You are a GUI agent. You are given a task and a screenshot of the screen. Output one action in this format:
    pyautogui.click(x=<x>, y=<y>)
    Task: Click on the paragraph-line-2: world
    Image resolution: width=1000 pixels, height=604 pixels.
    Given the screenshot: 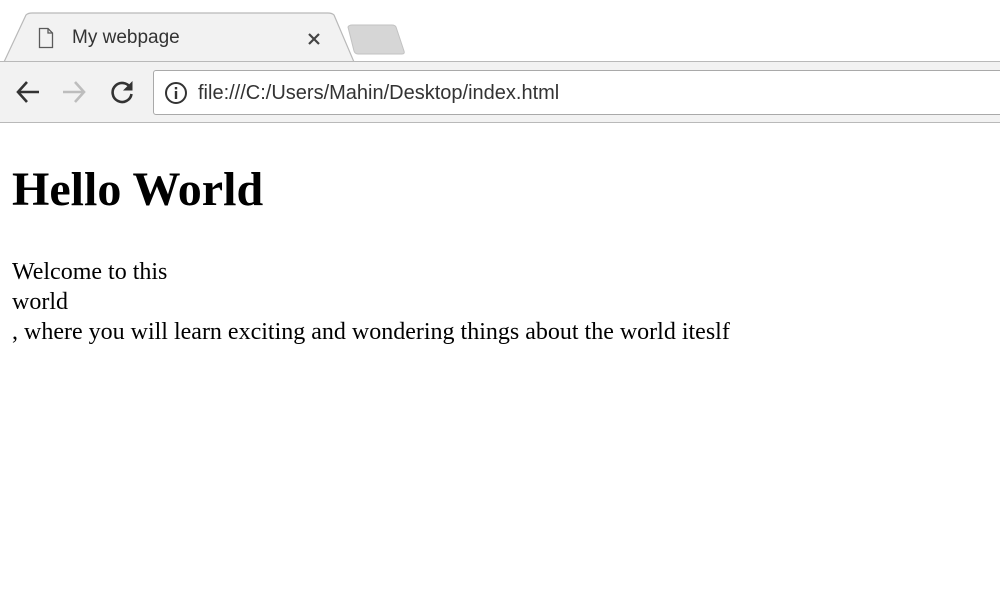 What is the action you would take?
    pyautogui.click(x=40, y=302)
    